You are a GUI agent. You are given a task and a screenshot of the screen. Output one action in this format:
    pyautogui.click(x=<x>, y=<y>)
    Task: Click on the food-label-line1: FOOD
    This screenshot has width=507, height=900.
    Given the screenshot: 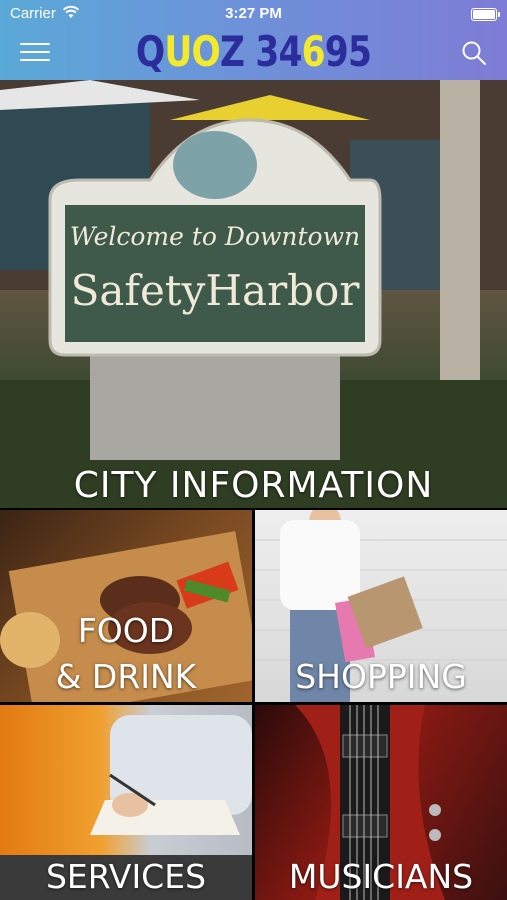 What is the action you would take?
    pyautogui.click(x=126, y=630)
    